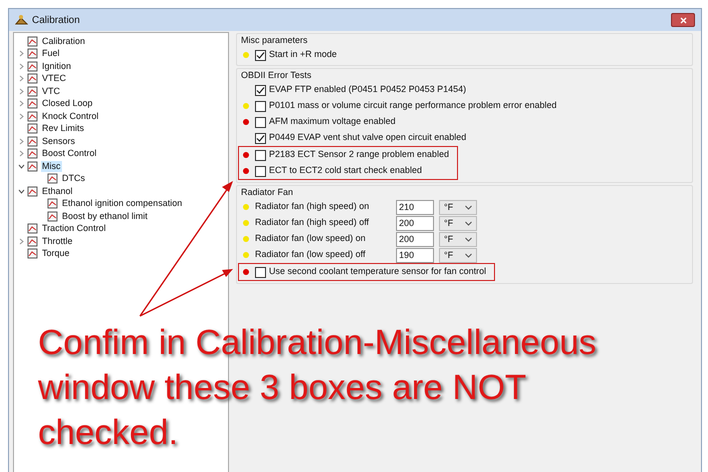 Image resolution: width=708 pixels, height=472 pixels. I want to click on tree-item: Misc, so click(51, 166).